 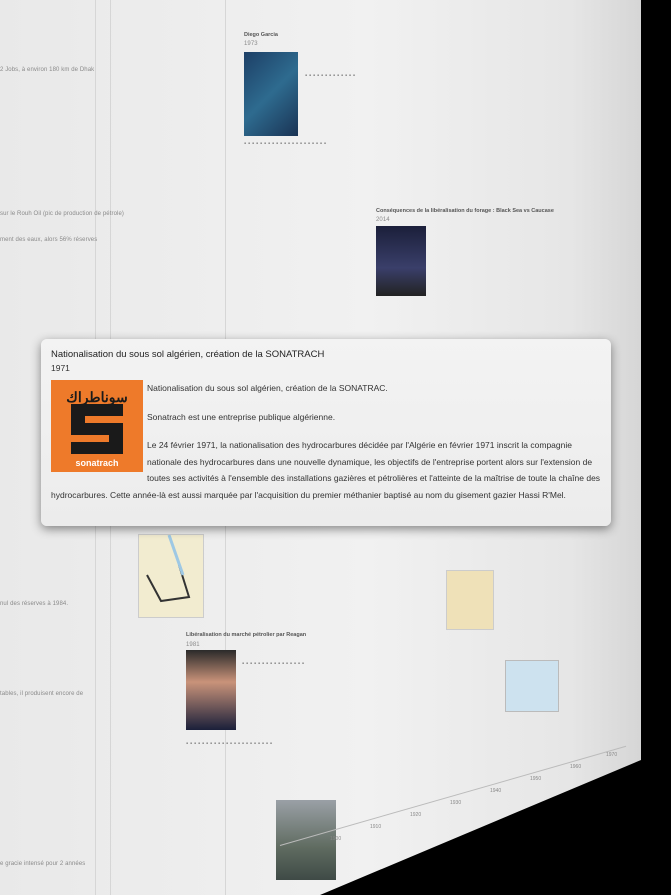 I want to click on event-year: 1981, so click(x=193, y=645).